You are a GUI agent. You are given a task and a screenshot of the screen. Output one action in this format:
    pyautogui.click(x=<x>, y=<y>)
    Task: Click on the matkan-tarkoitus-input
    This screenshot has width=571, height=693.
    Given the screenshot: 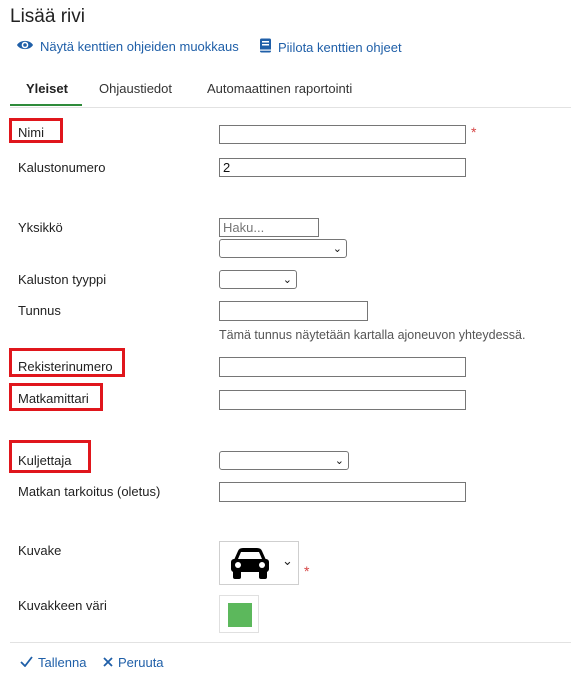 What is the action you would take?
    pyautogui.click(x=342, y=492)
    